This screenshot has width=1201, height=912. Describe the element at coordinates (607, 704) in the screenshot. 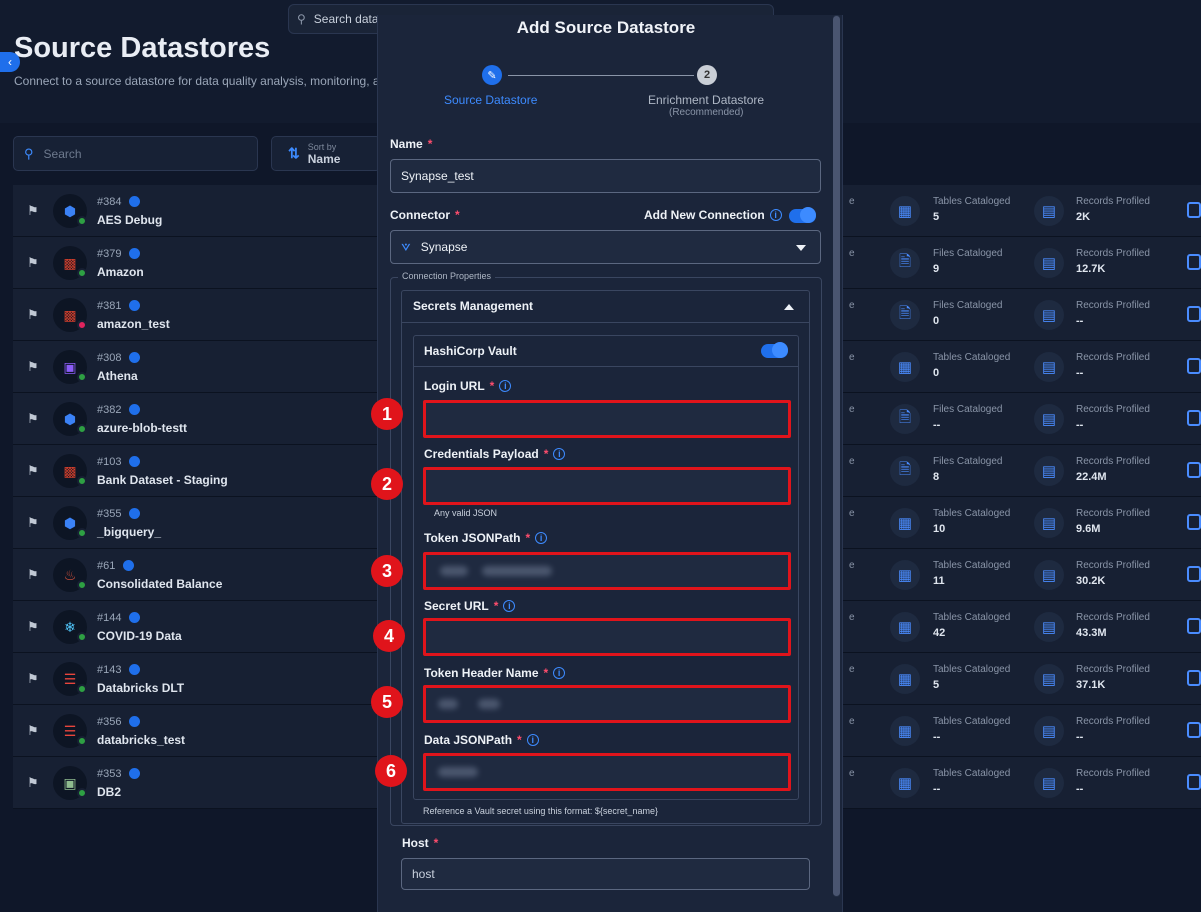

I see `token-header-name-input` at that location.